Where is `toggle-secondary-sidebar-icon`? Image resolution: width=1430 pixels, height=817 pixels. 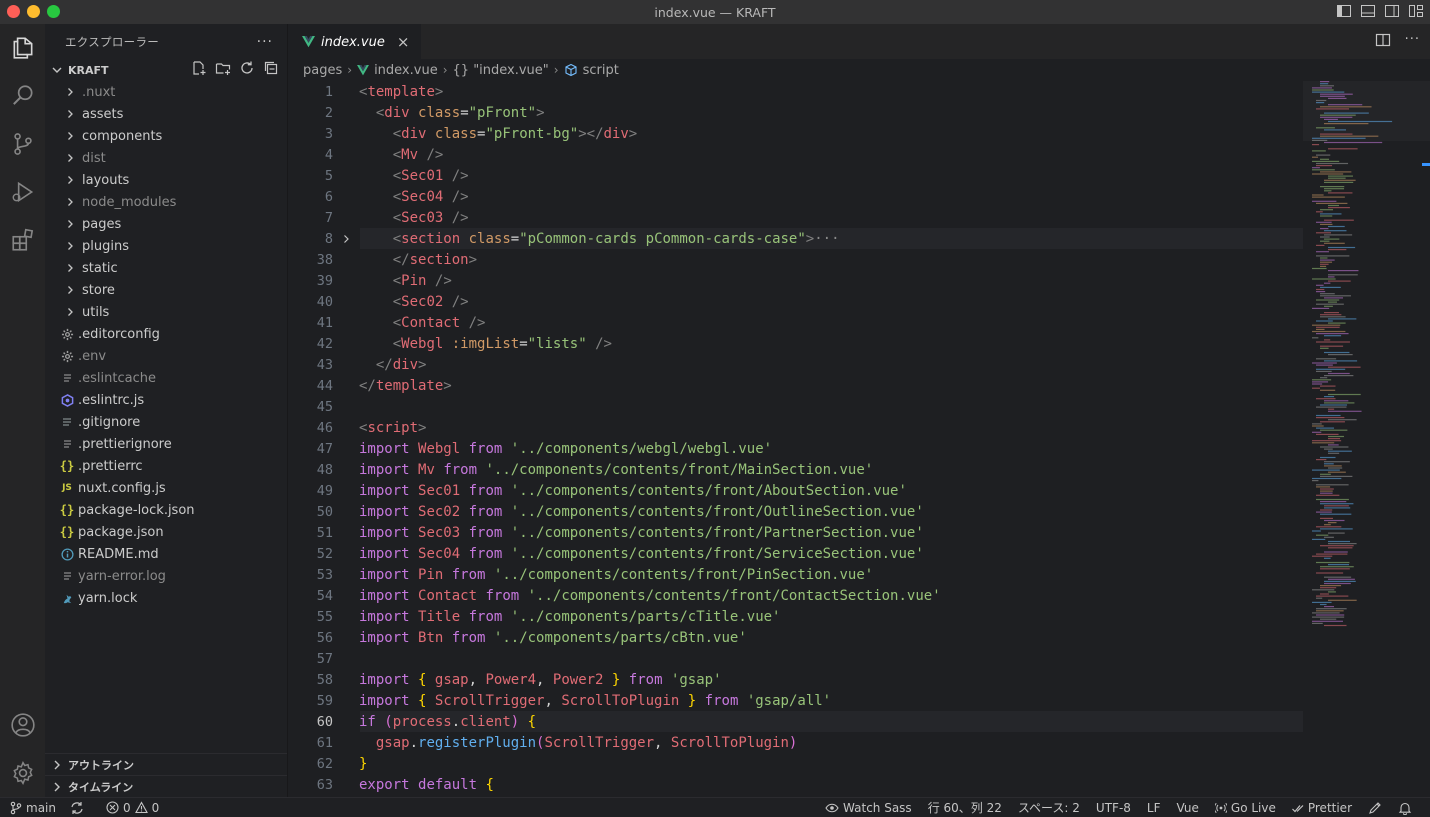 toggle-secondary-sidebar-icon is located at coordinates (1392, 11).